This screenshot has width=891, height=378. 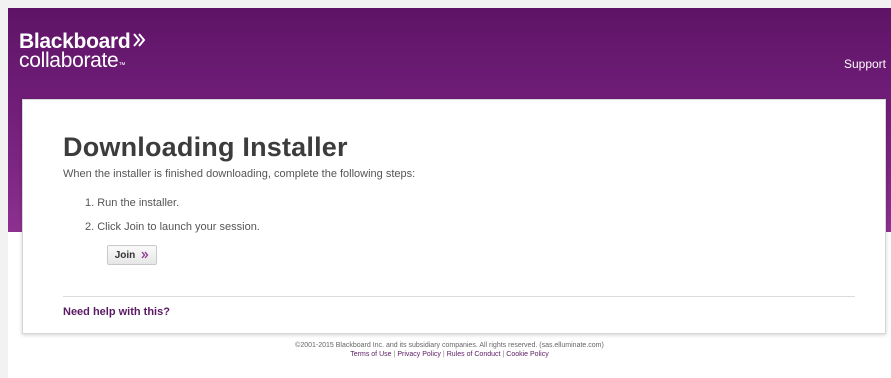 What do you see at coordinates (419, 354) in the screenshot?
I see `privacy-policy-link: Privacy Policy` at bounding box center [419, 354].